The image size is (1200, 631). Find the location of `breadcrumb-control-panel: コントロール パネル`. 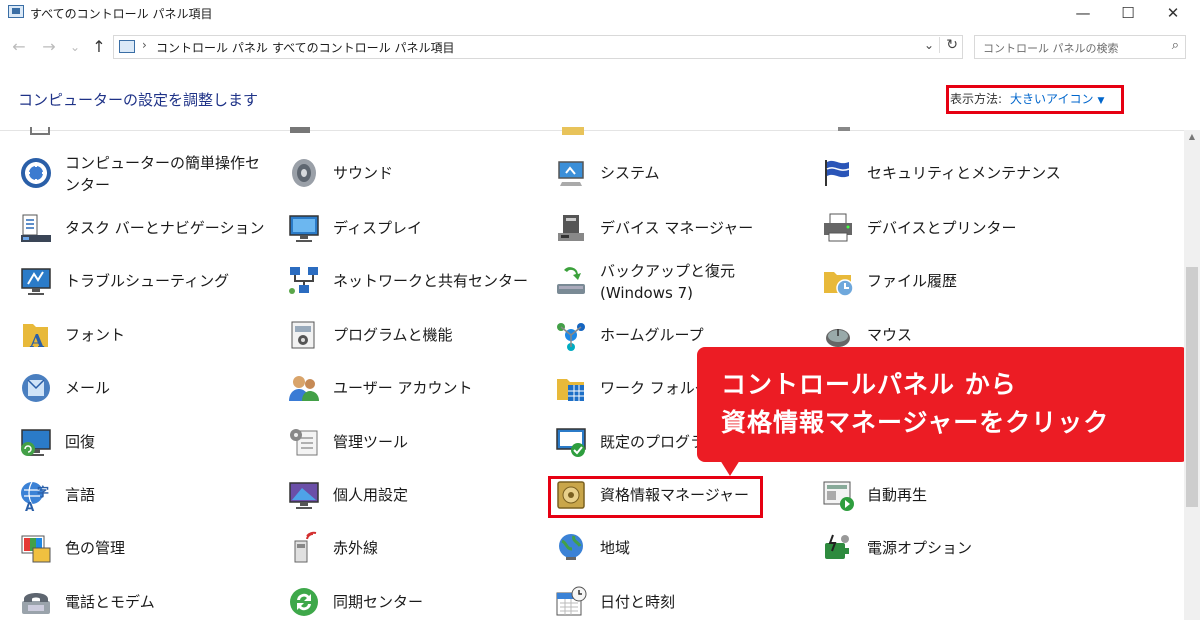

breadcrumb-control-panel: コントロール パネル is located at coordinates (212, 47).